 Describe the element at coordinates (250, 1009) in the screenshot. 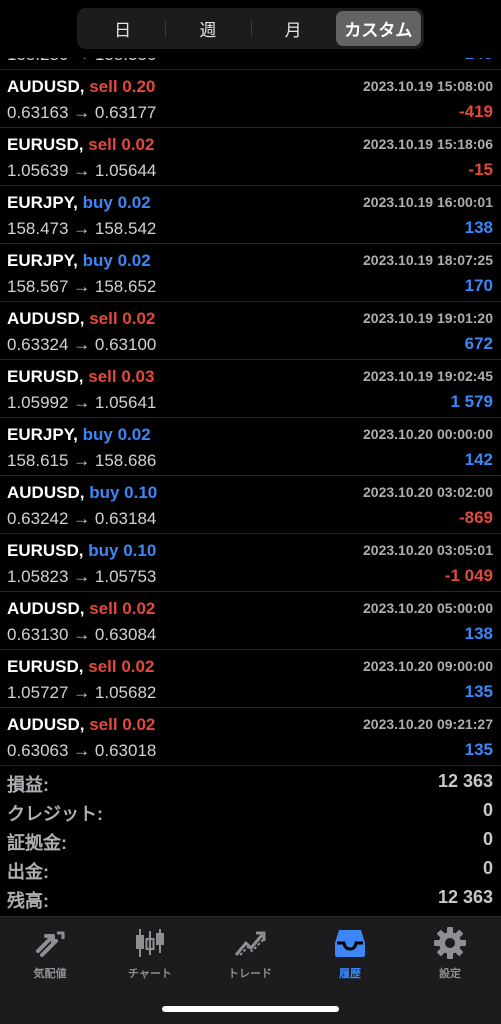

I see `home-indicator` at that location.